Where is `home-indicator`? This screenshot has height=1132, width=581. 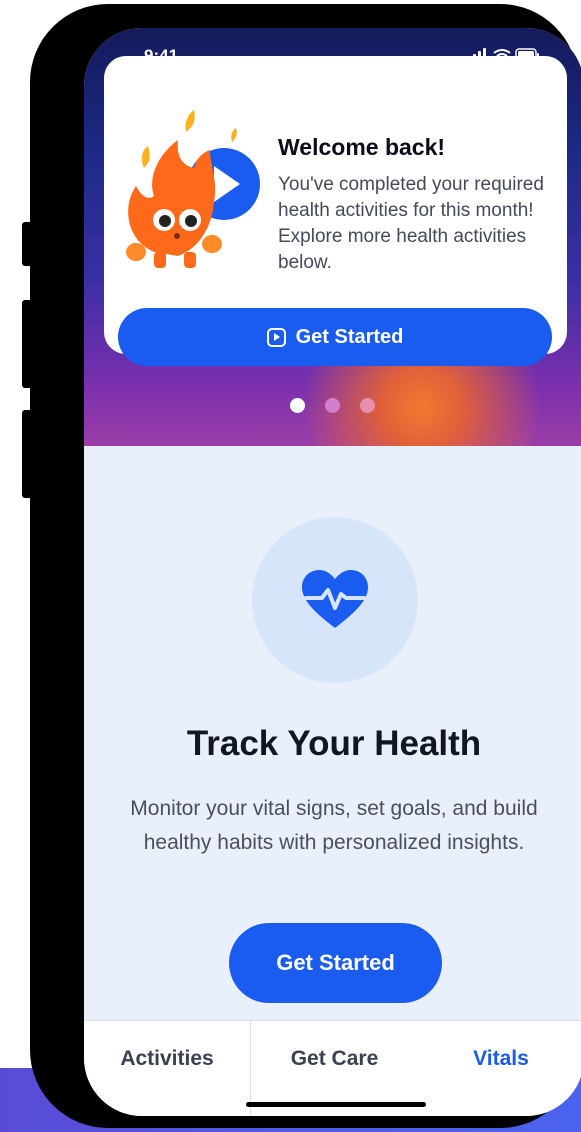 home-indicator is located at coordinates (336, 1104).